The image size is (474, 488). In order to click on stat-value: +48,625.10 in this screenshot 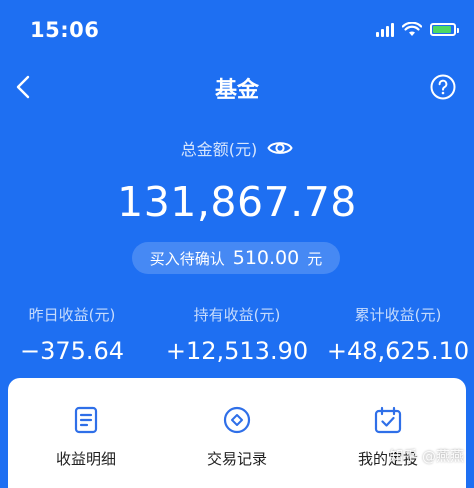, I will do `click(398, 351)`.